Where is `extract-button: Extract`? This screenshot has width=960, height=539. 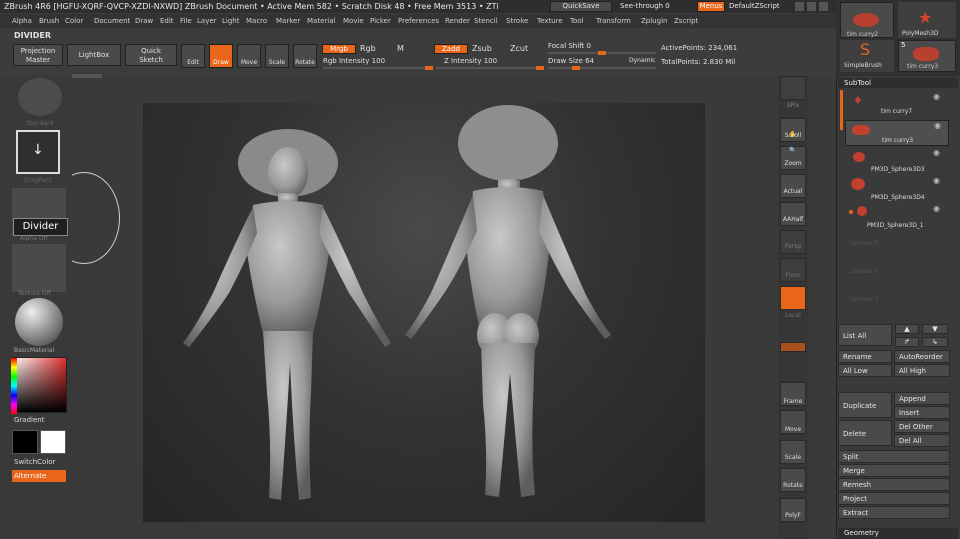
extract-button: Extract is located at coordinates (894, 512).